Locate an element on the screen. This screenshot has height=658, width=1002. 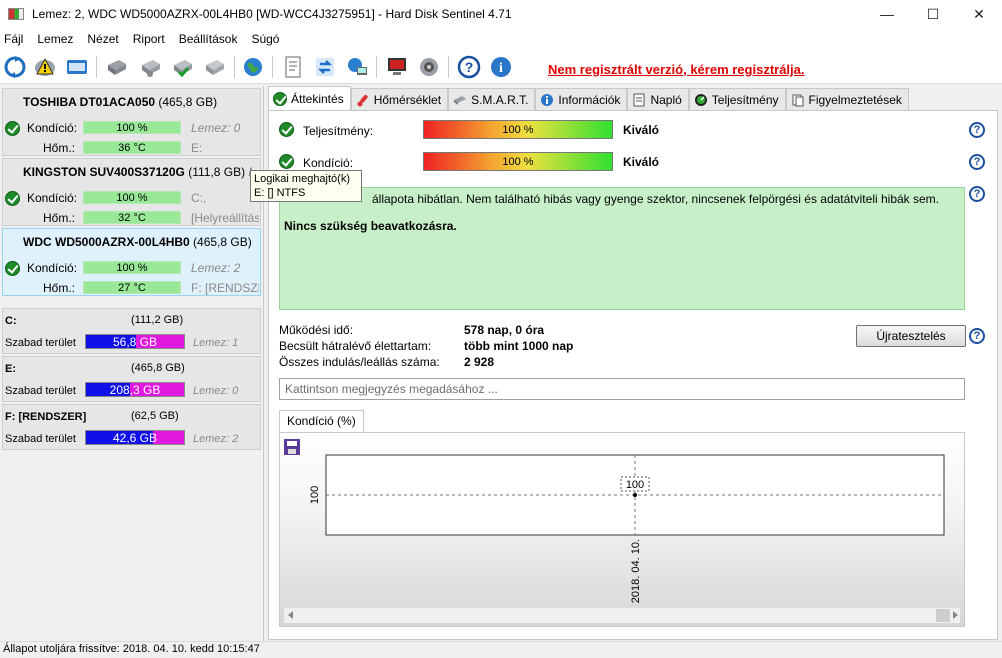
startstop-label: Összes indulás/leállás száma: is located at coordinates (359, 362).